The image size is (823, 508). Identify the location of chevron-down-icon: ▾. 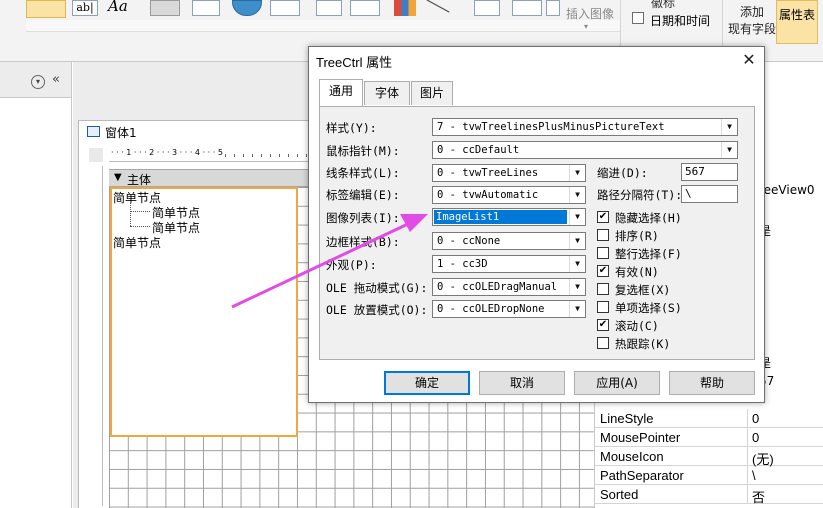
(586, 26).